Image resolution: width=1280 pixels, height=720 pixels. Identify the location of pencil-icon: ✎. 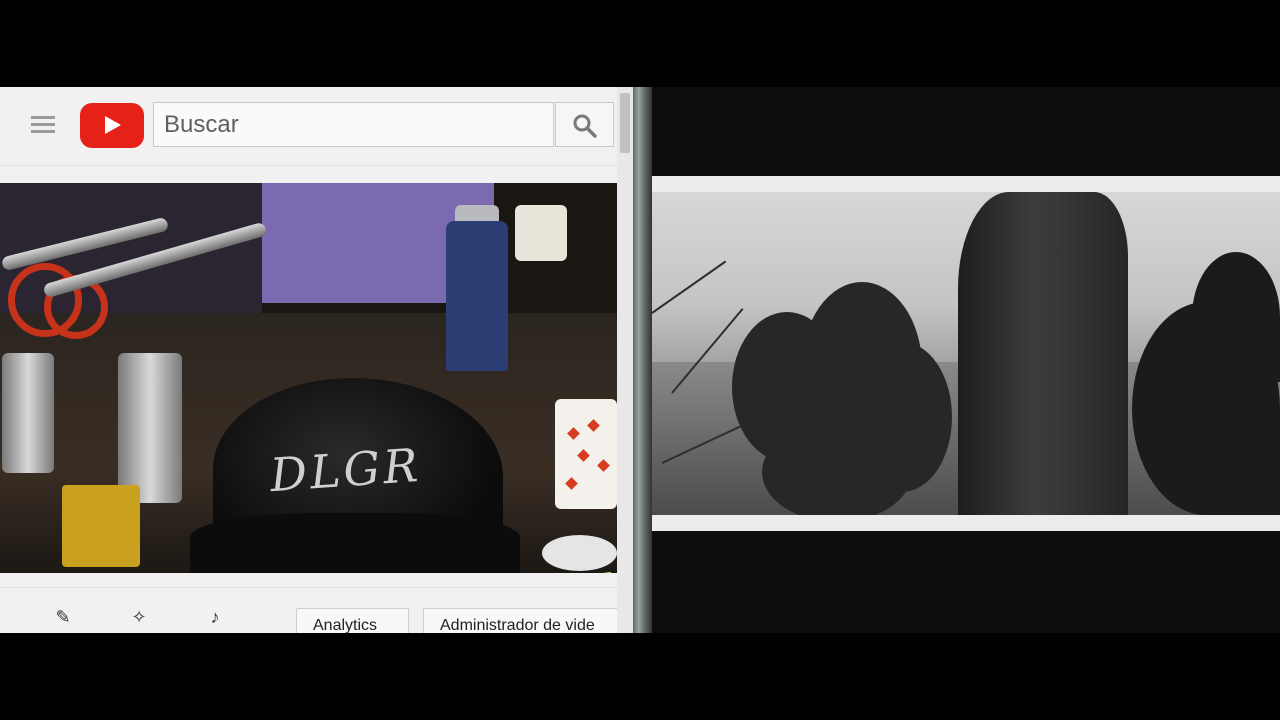
(63, 617).